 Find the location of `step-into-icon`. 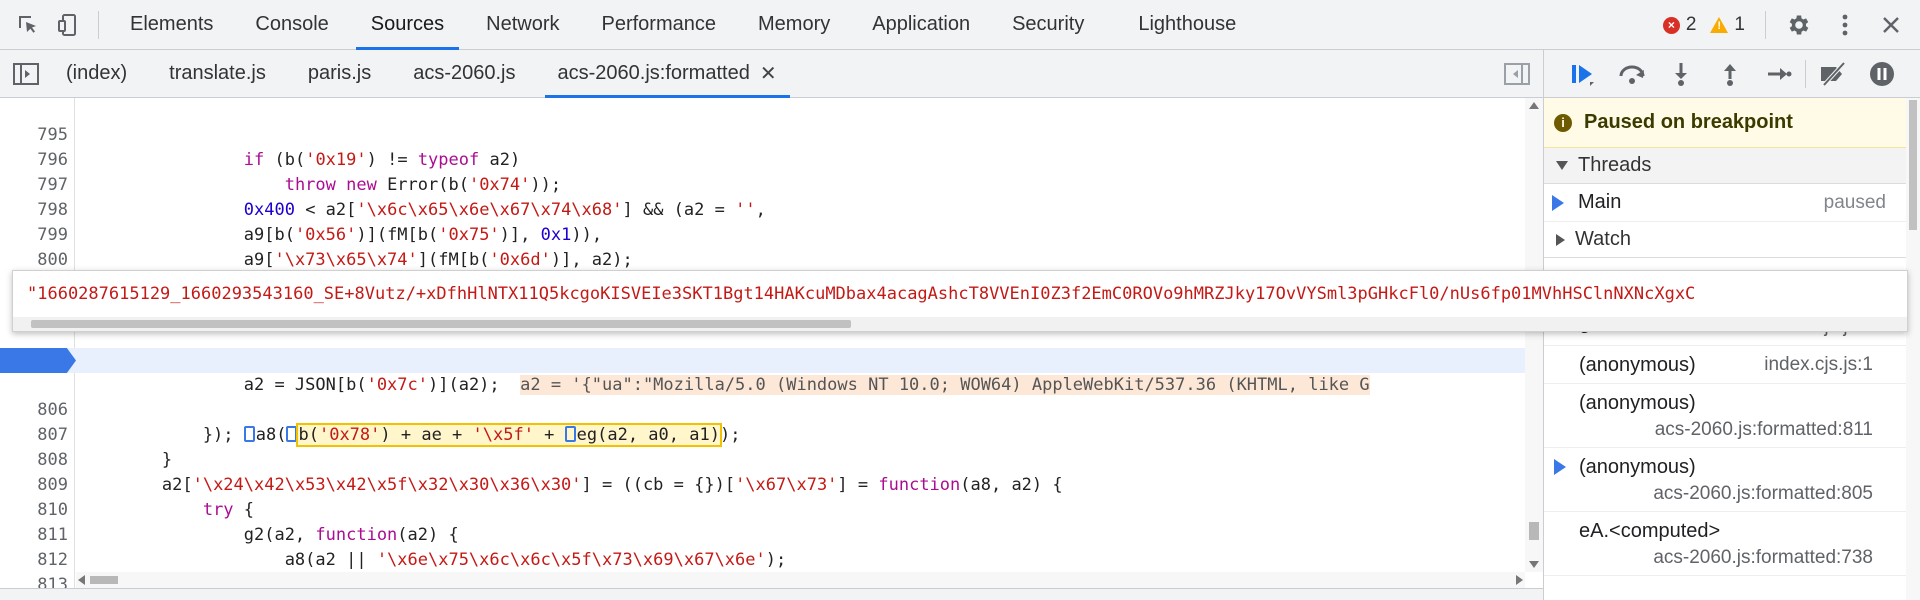

step-into-icon is located at coordinates (1680, 74).